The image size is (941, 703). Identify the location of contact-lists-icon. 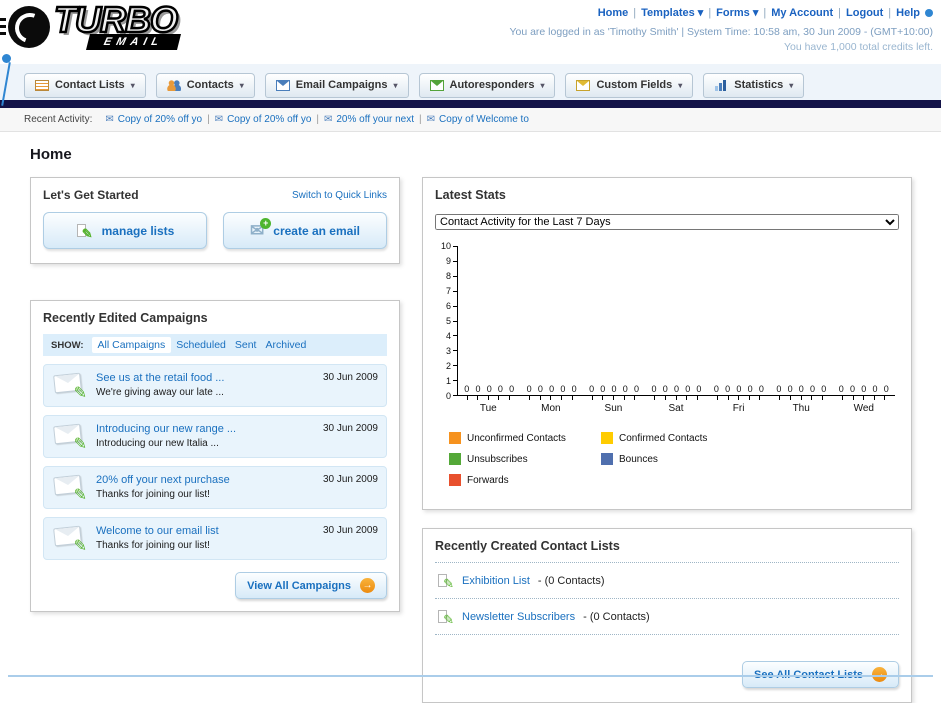
(42, 85).